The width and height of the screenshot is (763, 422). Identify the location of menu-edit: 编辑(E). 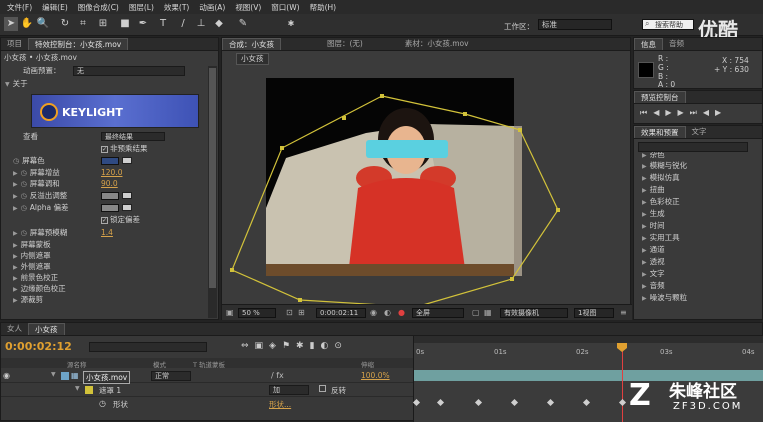
(55, 7).